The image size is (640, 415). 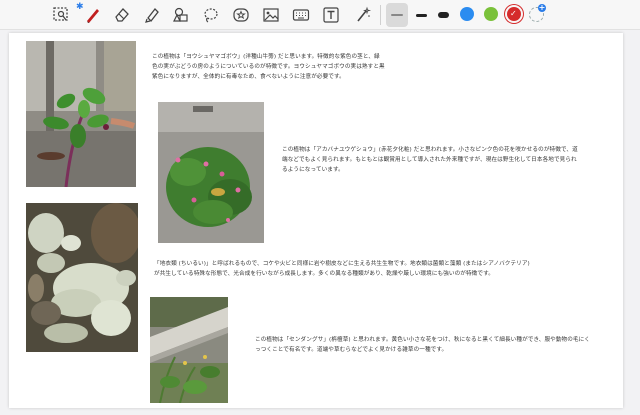 I want to click on stroke-thick-button, so click(x=443, y=15).